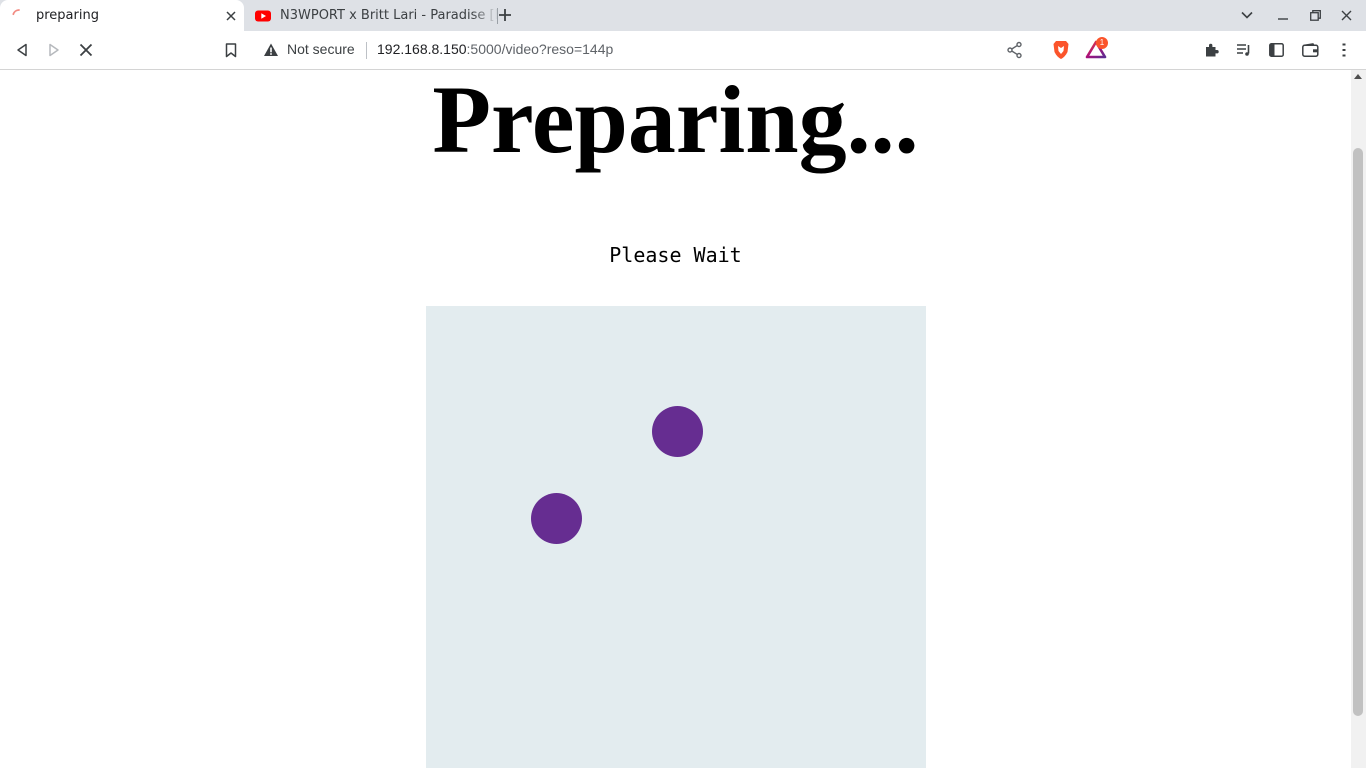 The image size is (1366, 768). What do you see at coordinates (1102, 43) in the screenshot?
I see `rewards-badge: 1` at bounding box center [1102, 43].